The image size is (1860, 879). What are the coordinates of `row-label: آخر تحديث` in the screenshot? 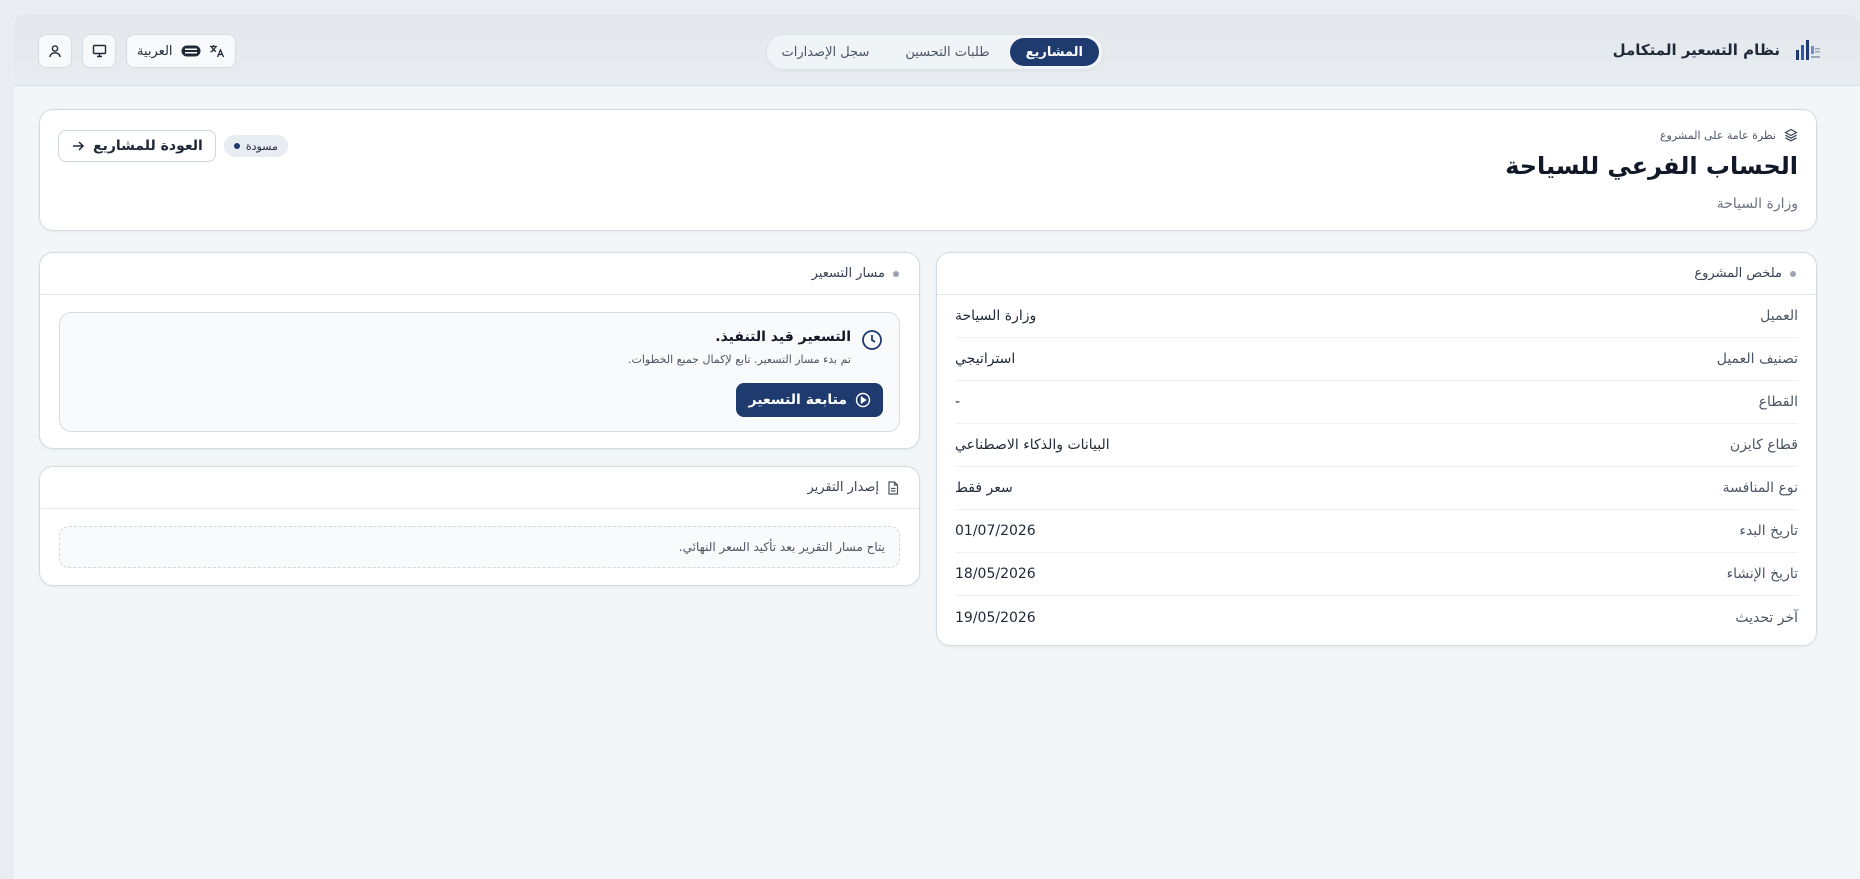 It's located at (1766, 617).